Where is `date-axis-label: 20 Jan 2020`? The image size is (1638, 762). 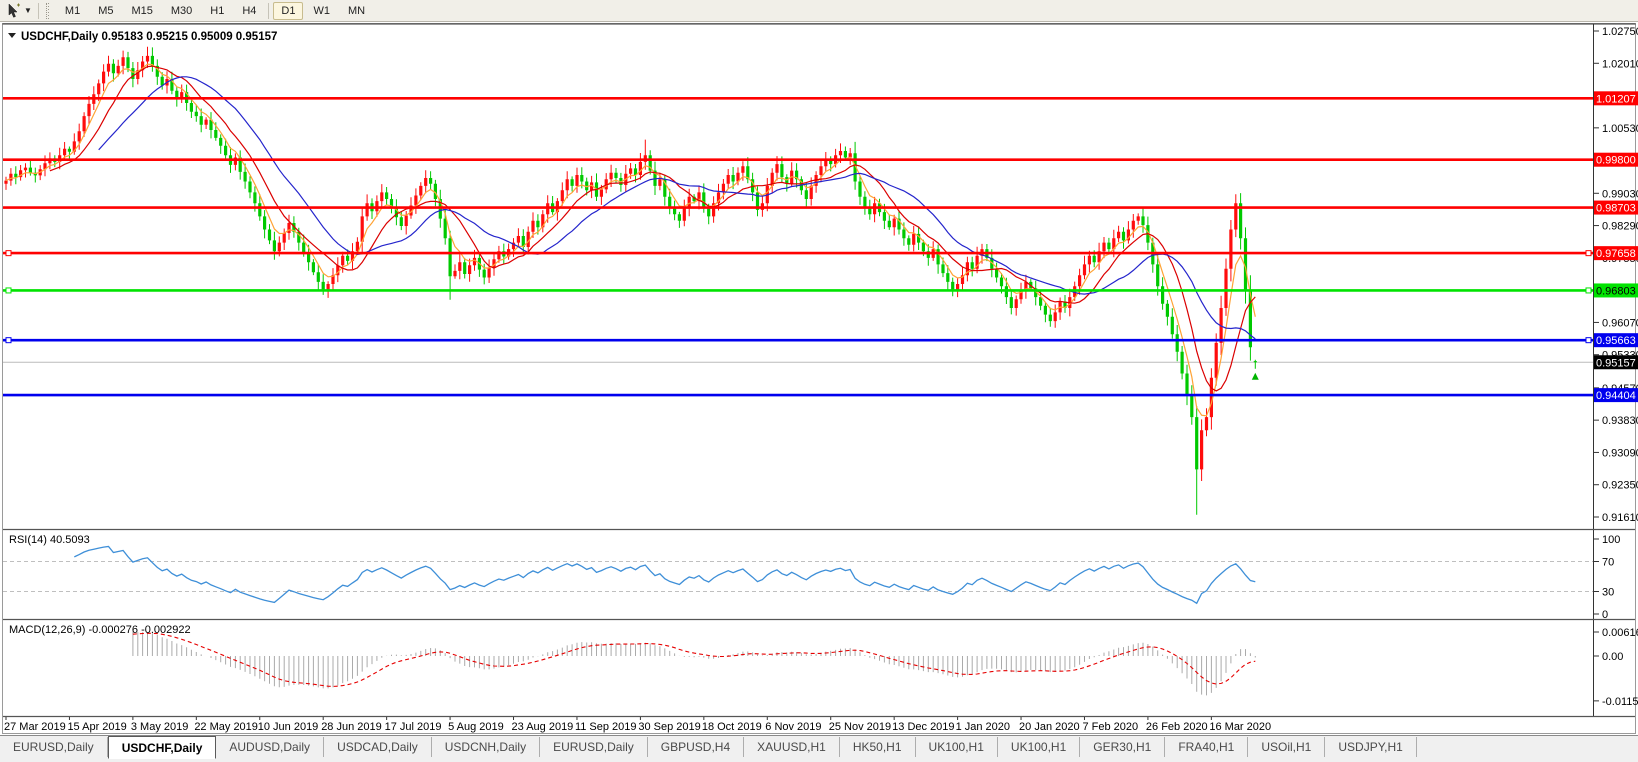 date-axis-label: 20 Jan 2020 is located at coordinates (1049, 727).